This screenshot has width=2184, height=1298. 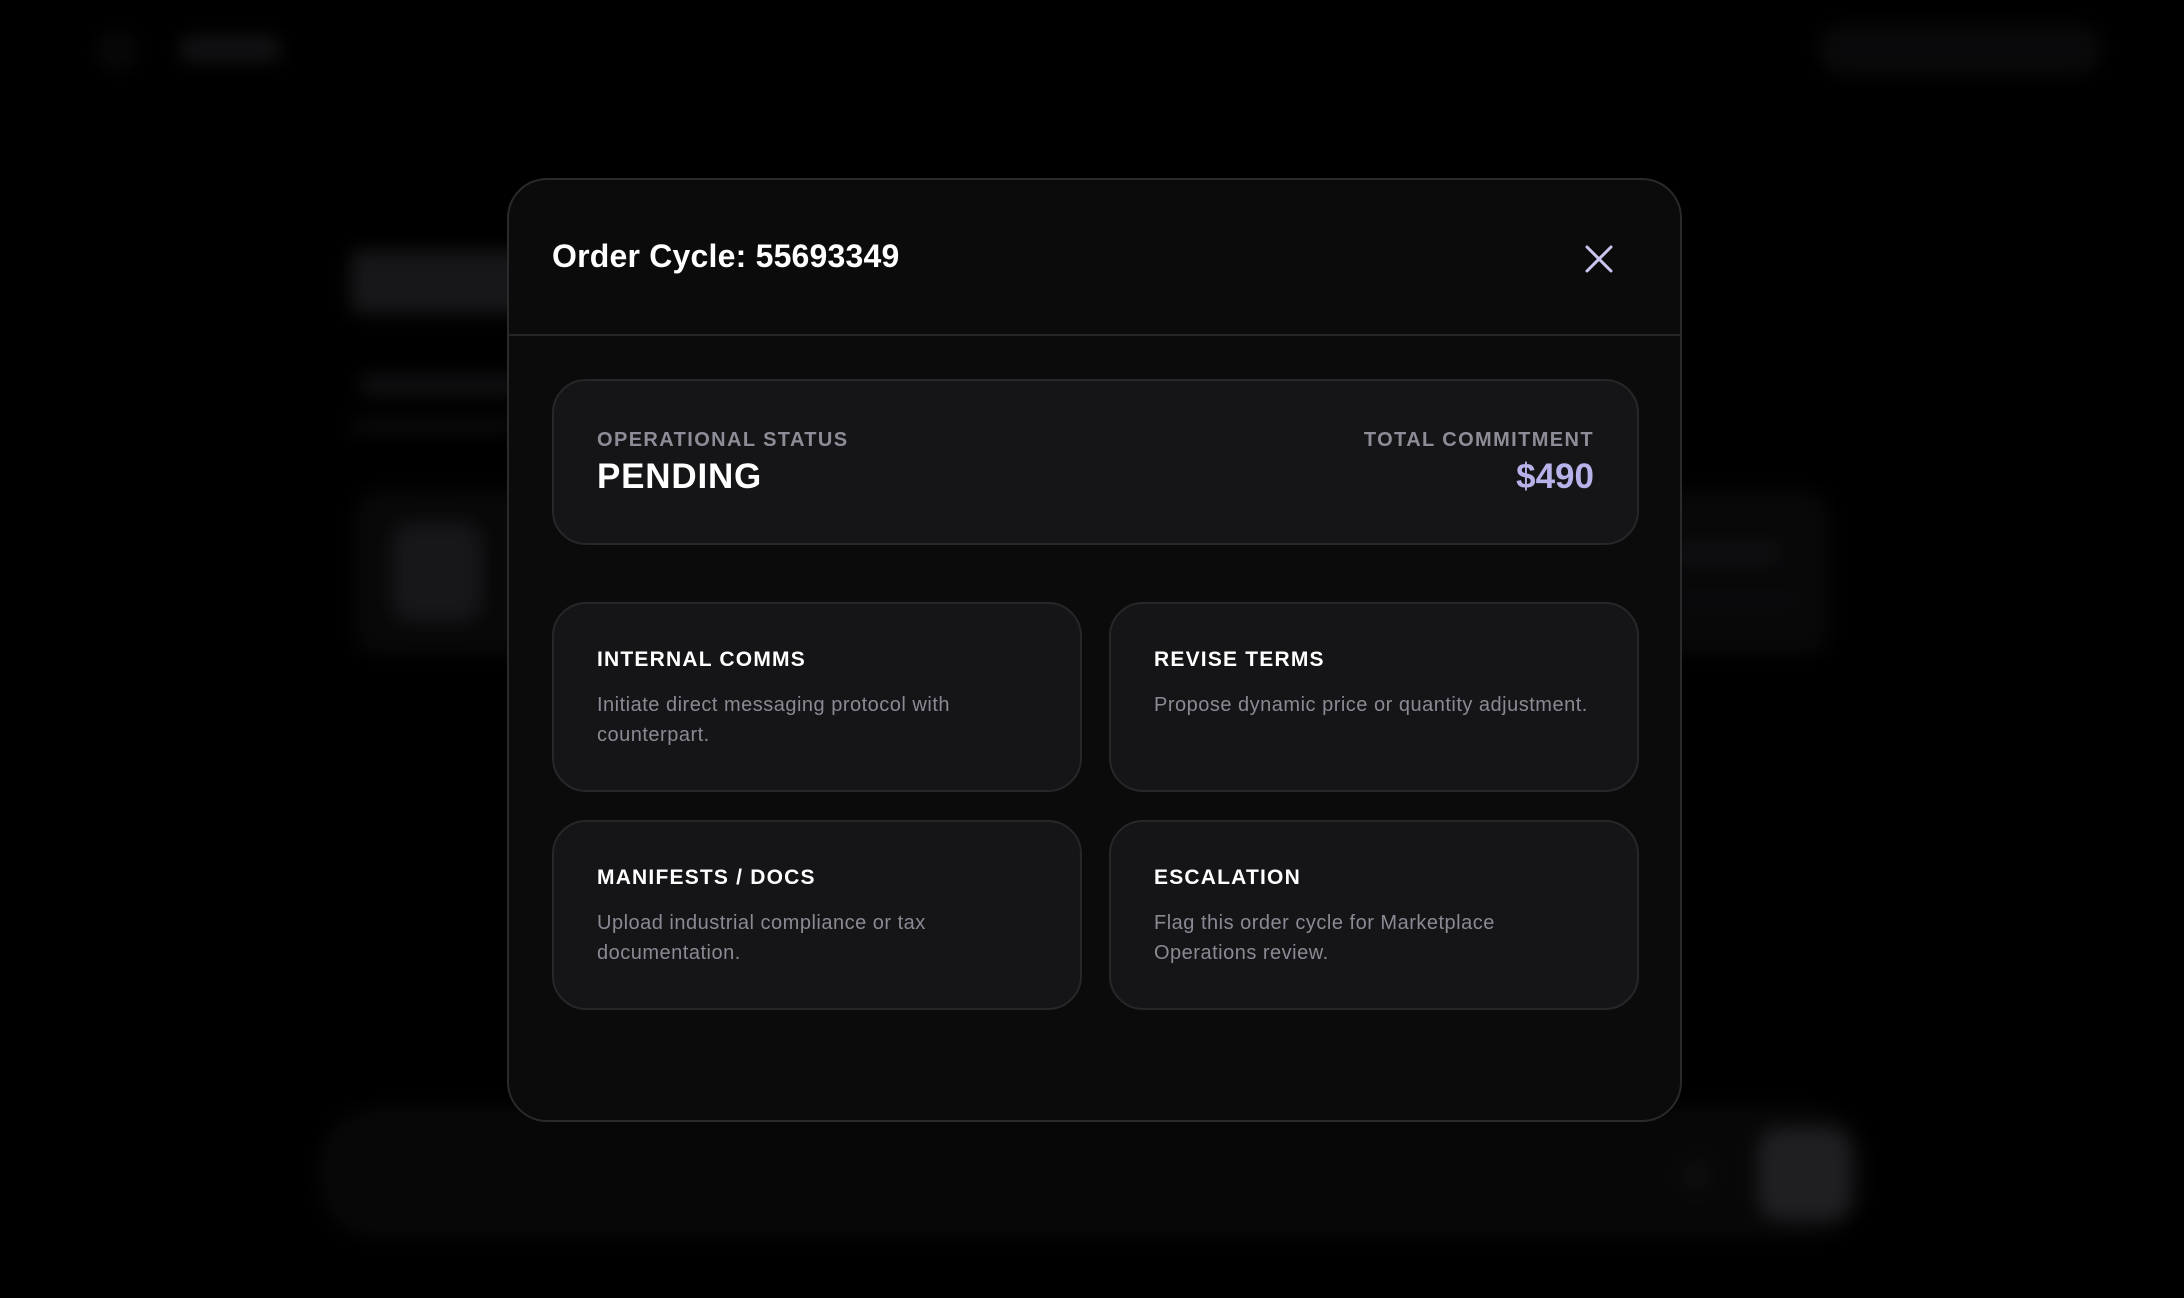 What do you see at coordinates (437, 572) in the screenshot?
I see `order-thumbnail` at bounding box center [437, 572].